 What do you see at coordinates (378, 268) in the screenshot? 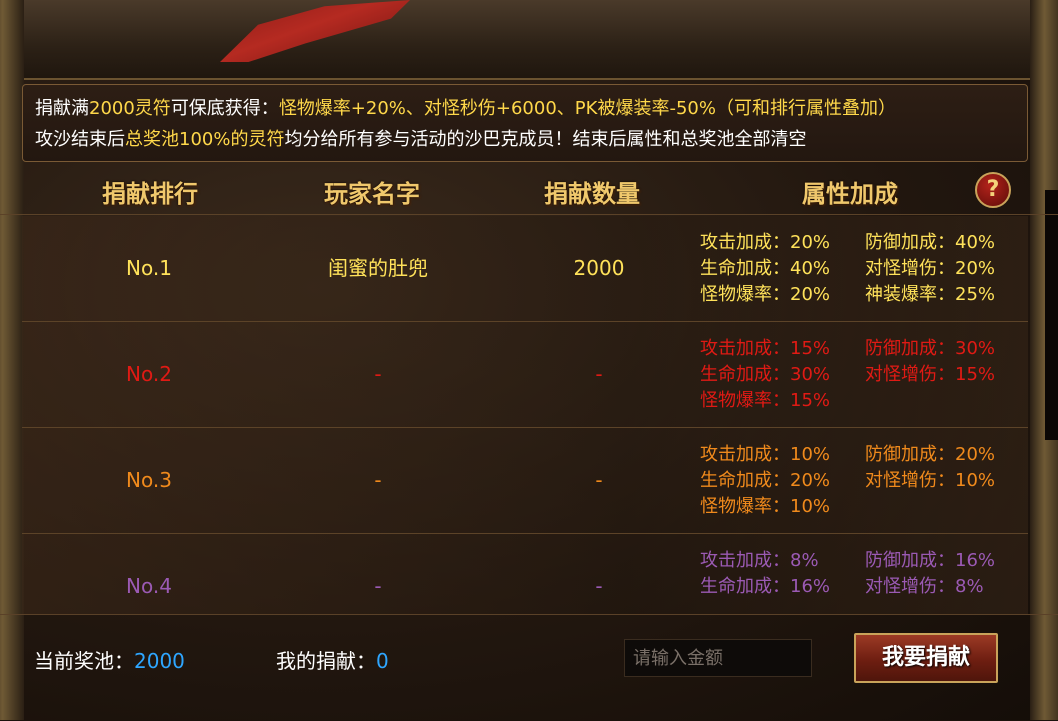
I see `player-name: 闺蜜的肚兜` at bounding box center [378, 268].